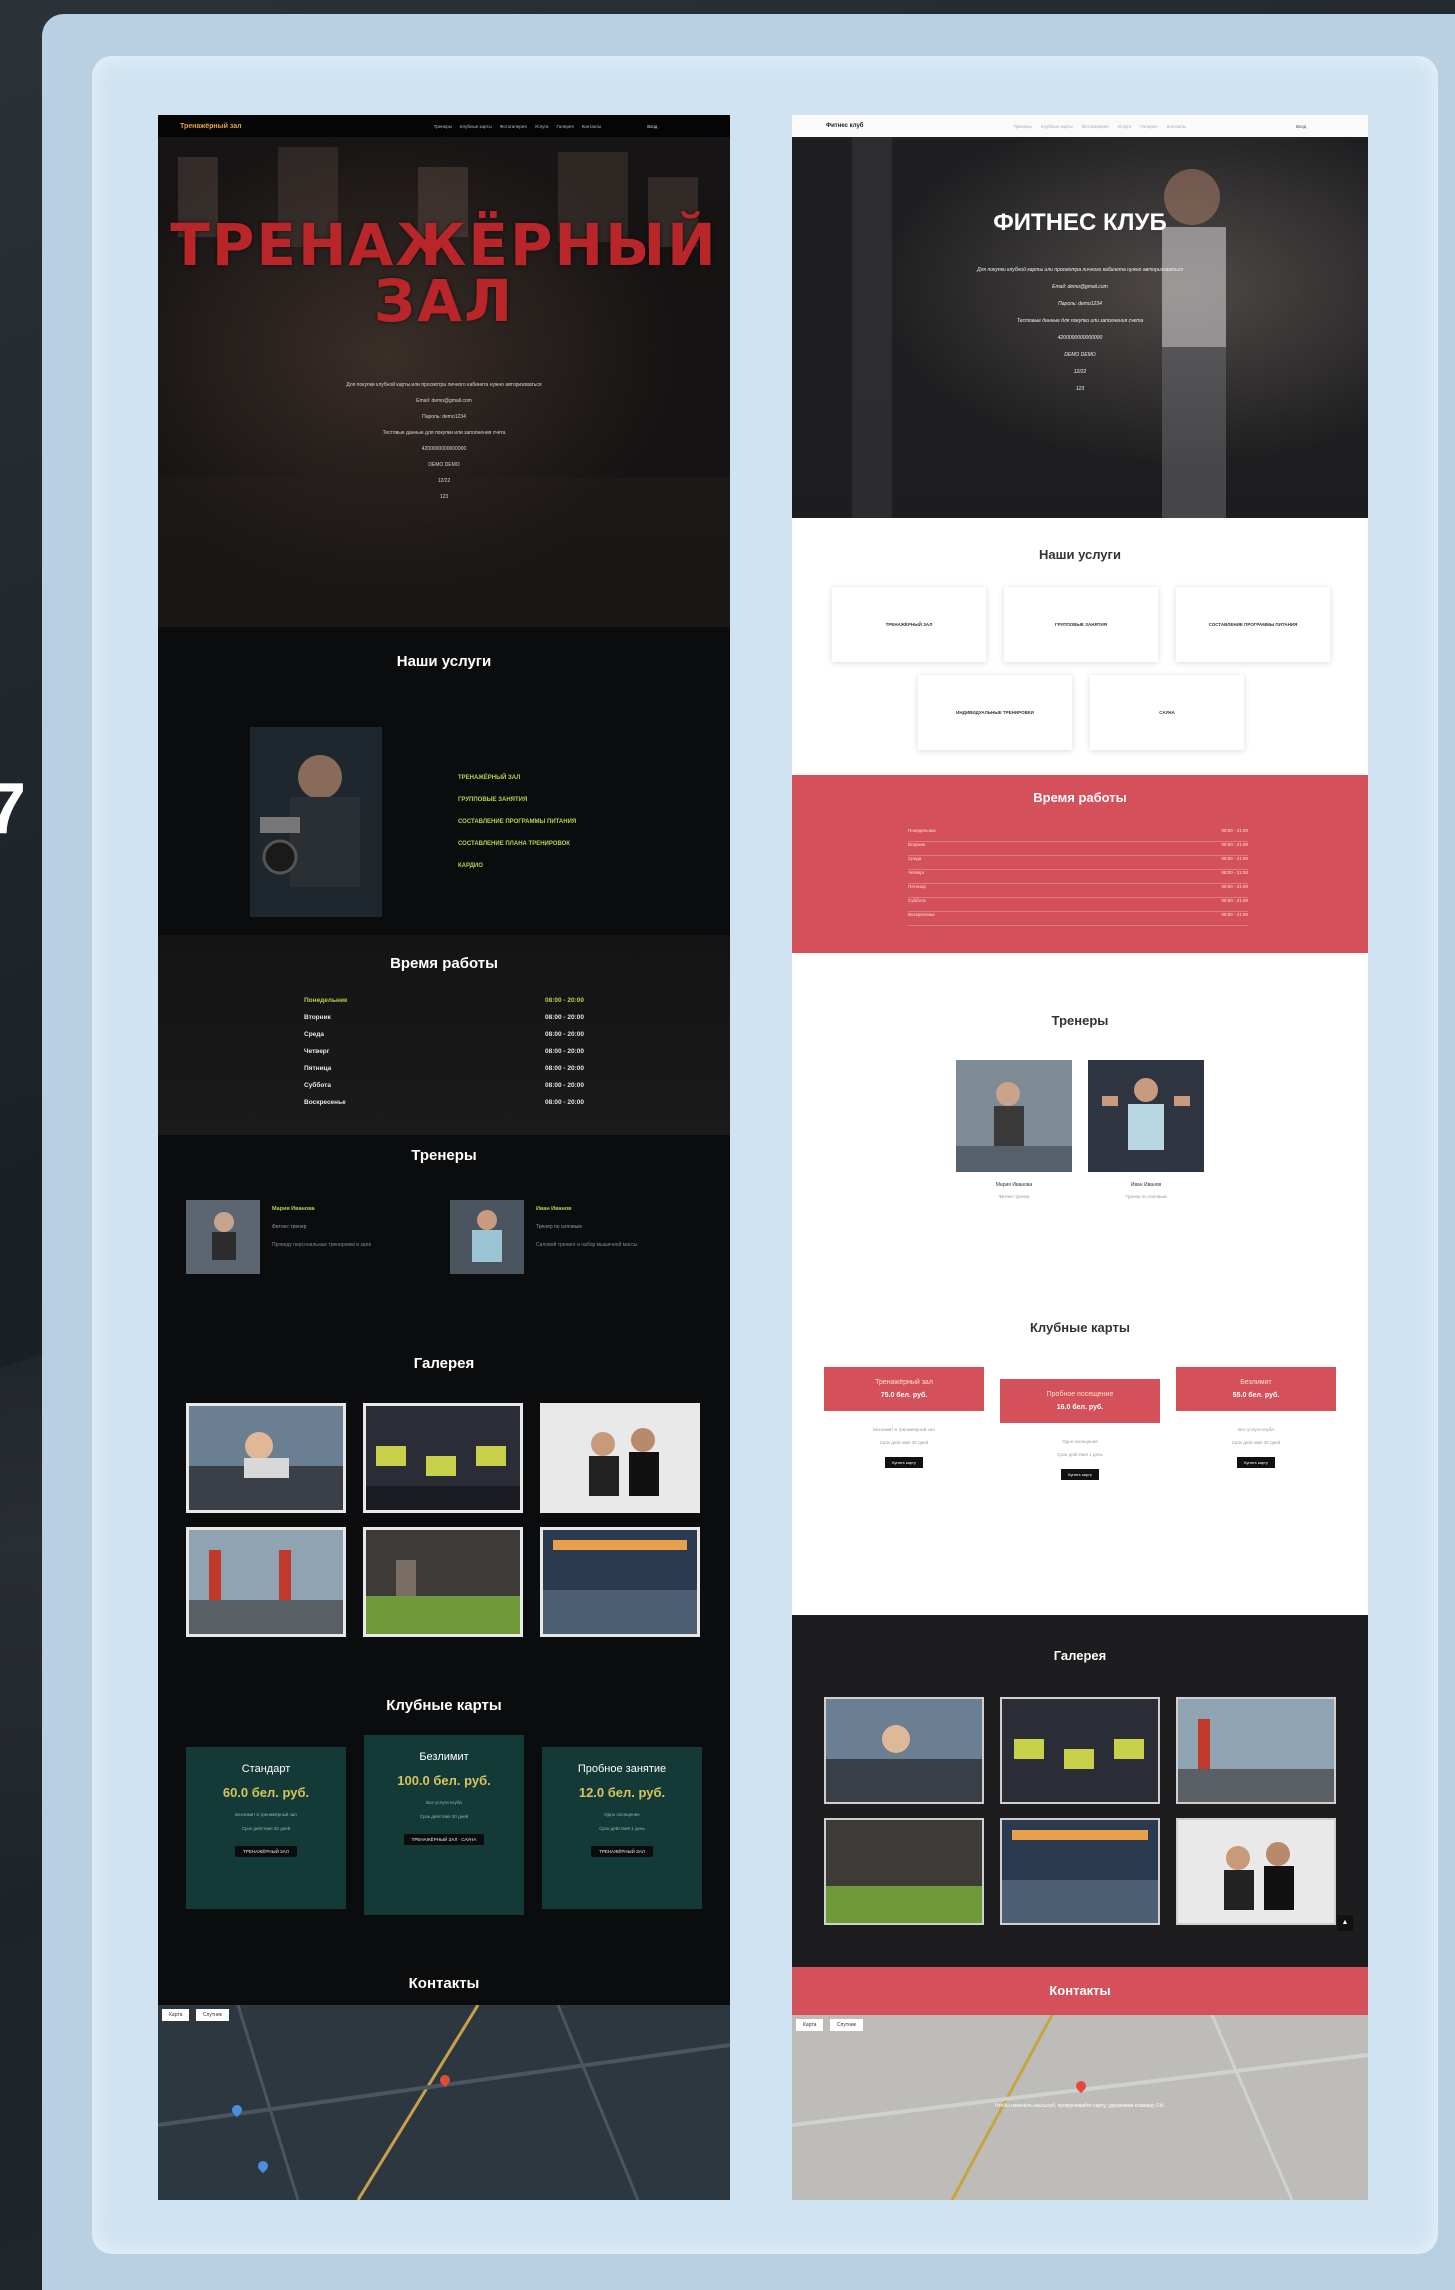 This screenshot has height=2290, width=1455. Describe the element at coordinates (1146, 1129) in the screenshot. I see `trainer-card: Иван Иванов Тренер по силовым` at that location.